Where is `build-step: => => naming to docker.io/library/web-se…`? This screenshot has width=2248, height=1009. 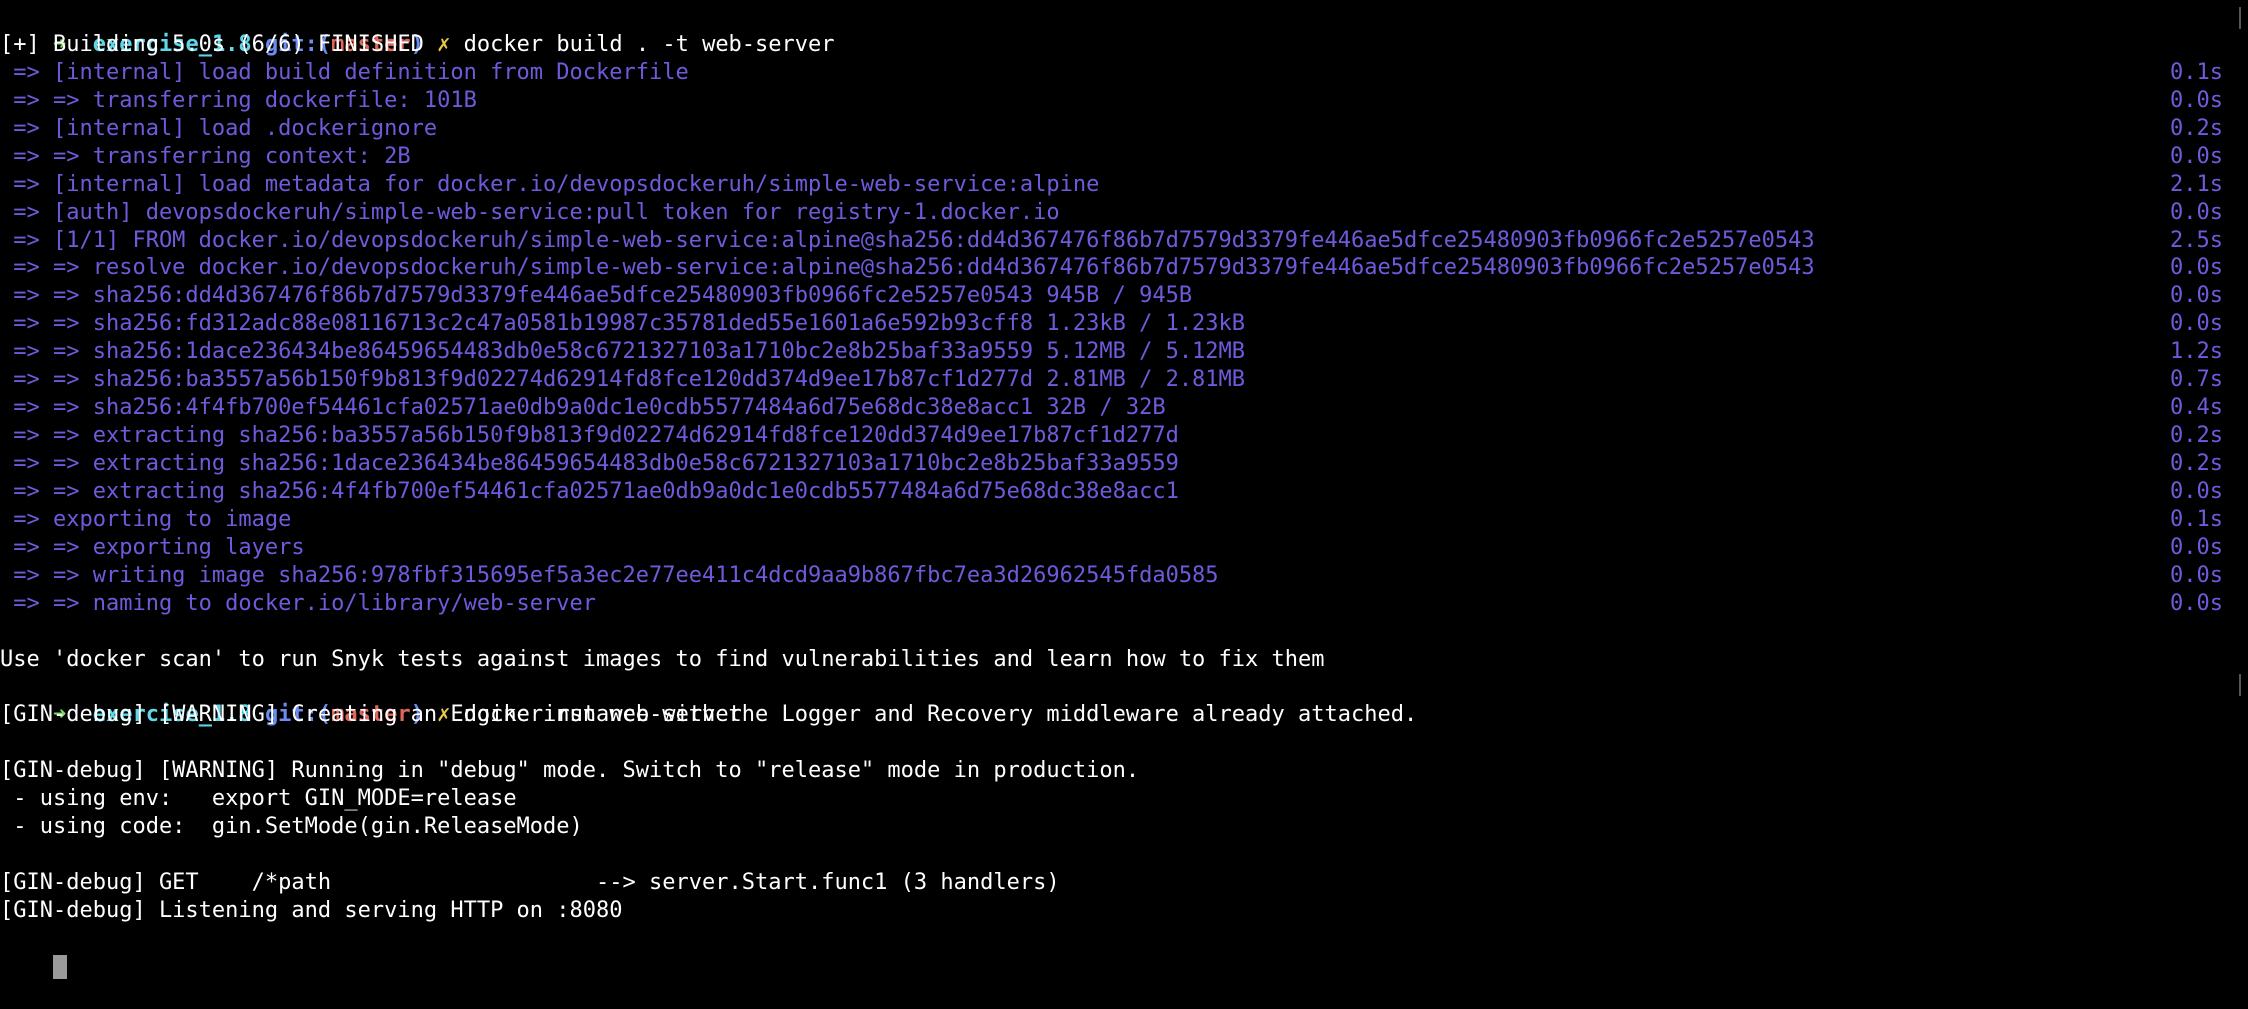 build-step: => => naming to docker.io/library/web-se… is located at coordinates (1114, 604).